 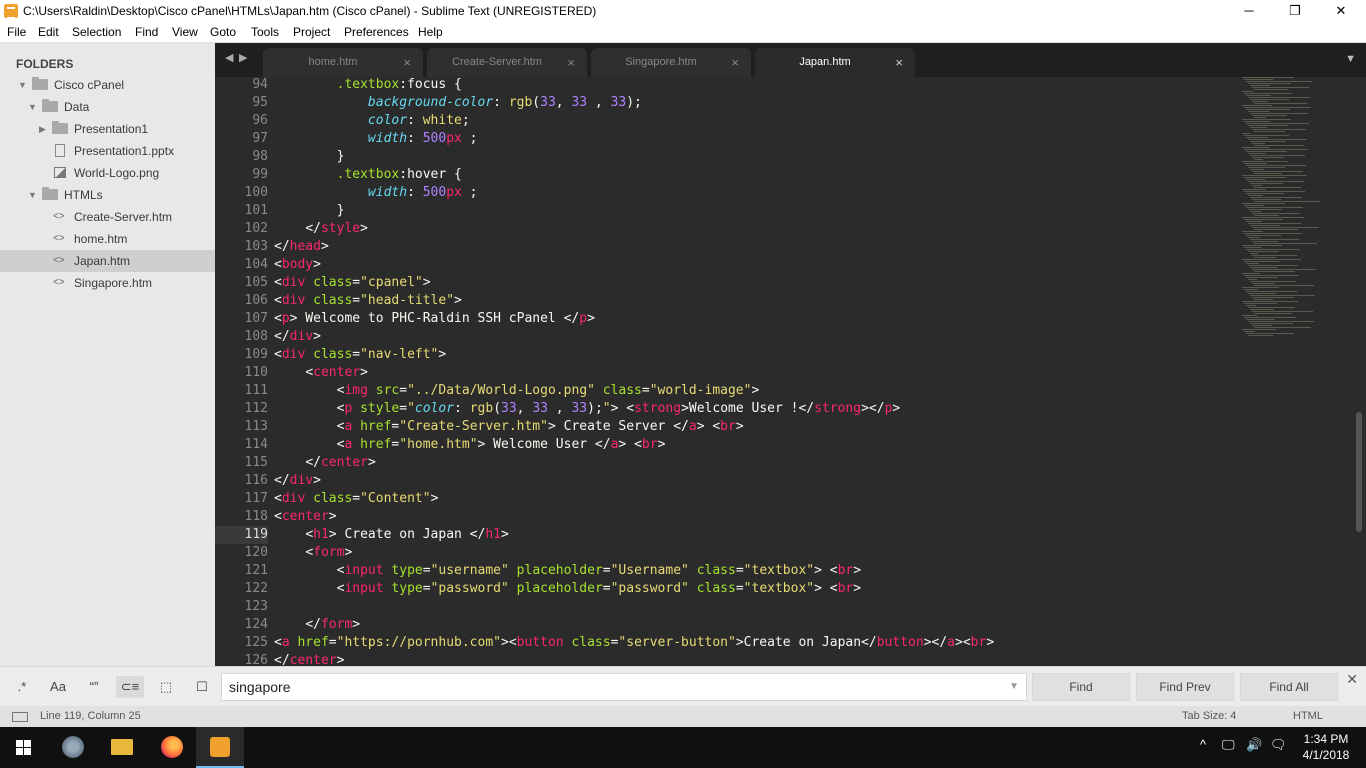 What do you see at coordinates (835, 62) in the screenshot?
I see `tab-japan: Japan.htm ×` at bounding box center [835, 62].